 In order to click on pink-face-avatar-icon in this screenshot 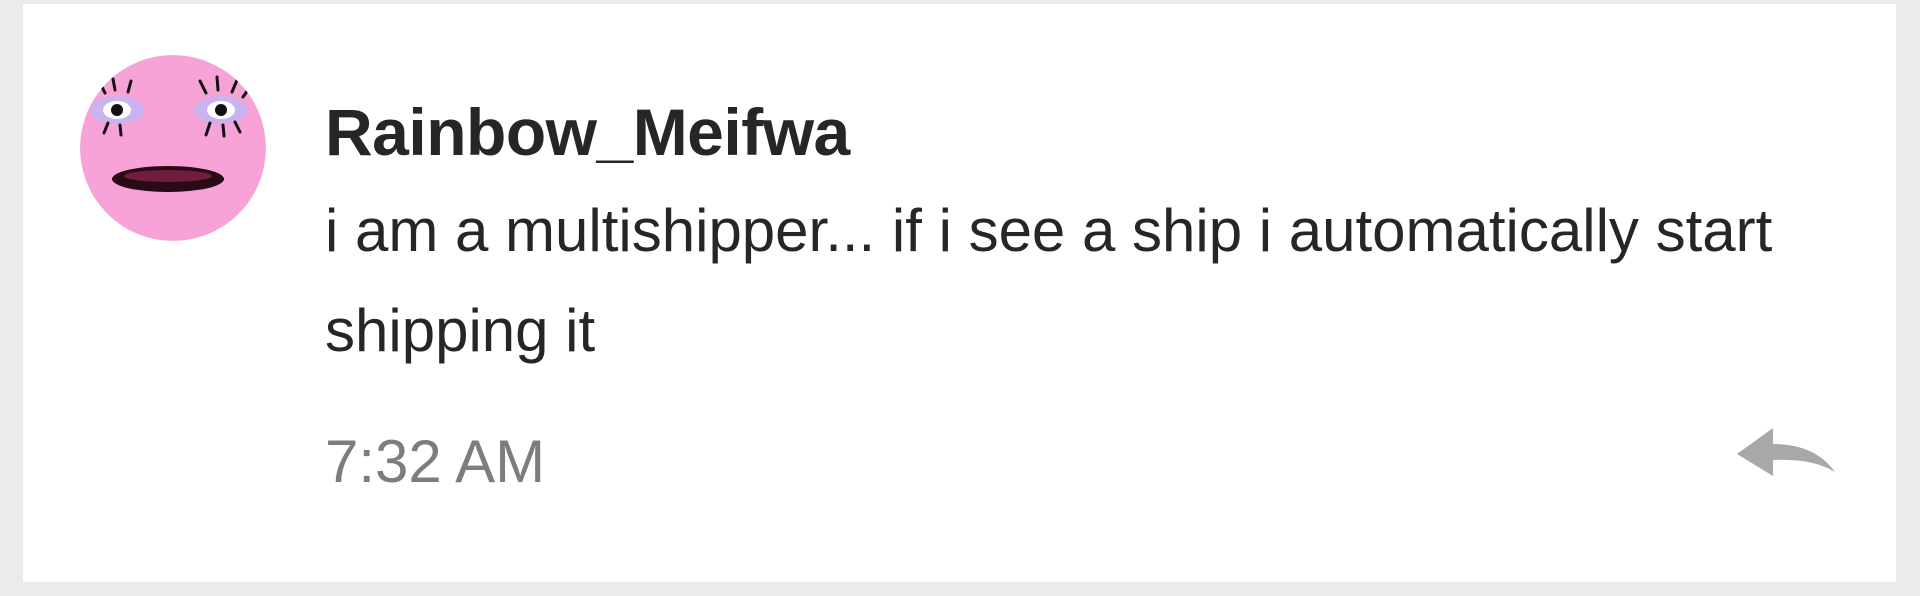, I will do `click(173, 148)`.